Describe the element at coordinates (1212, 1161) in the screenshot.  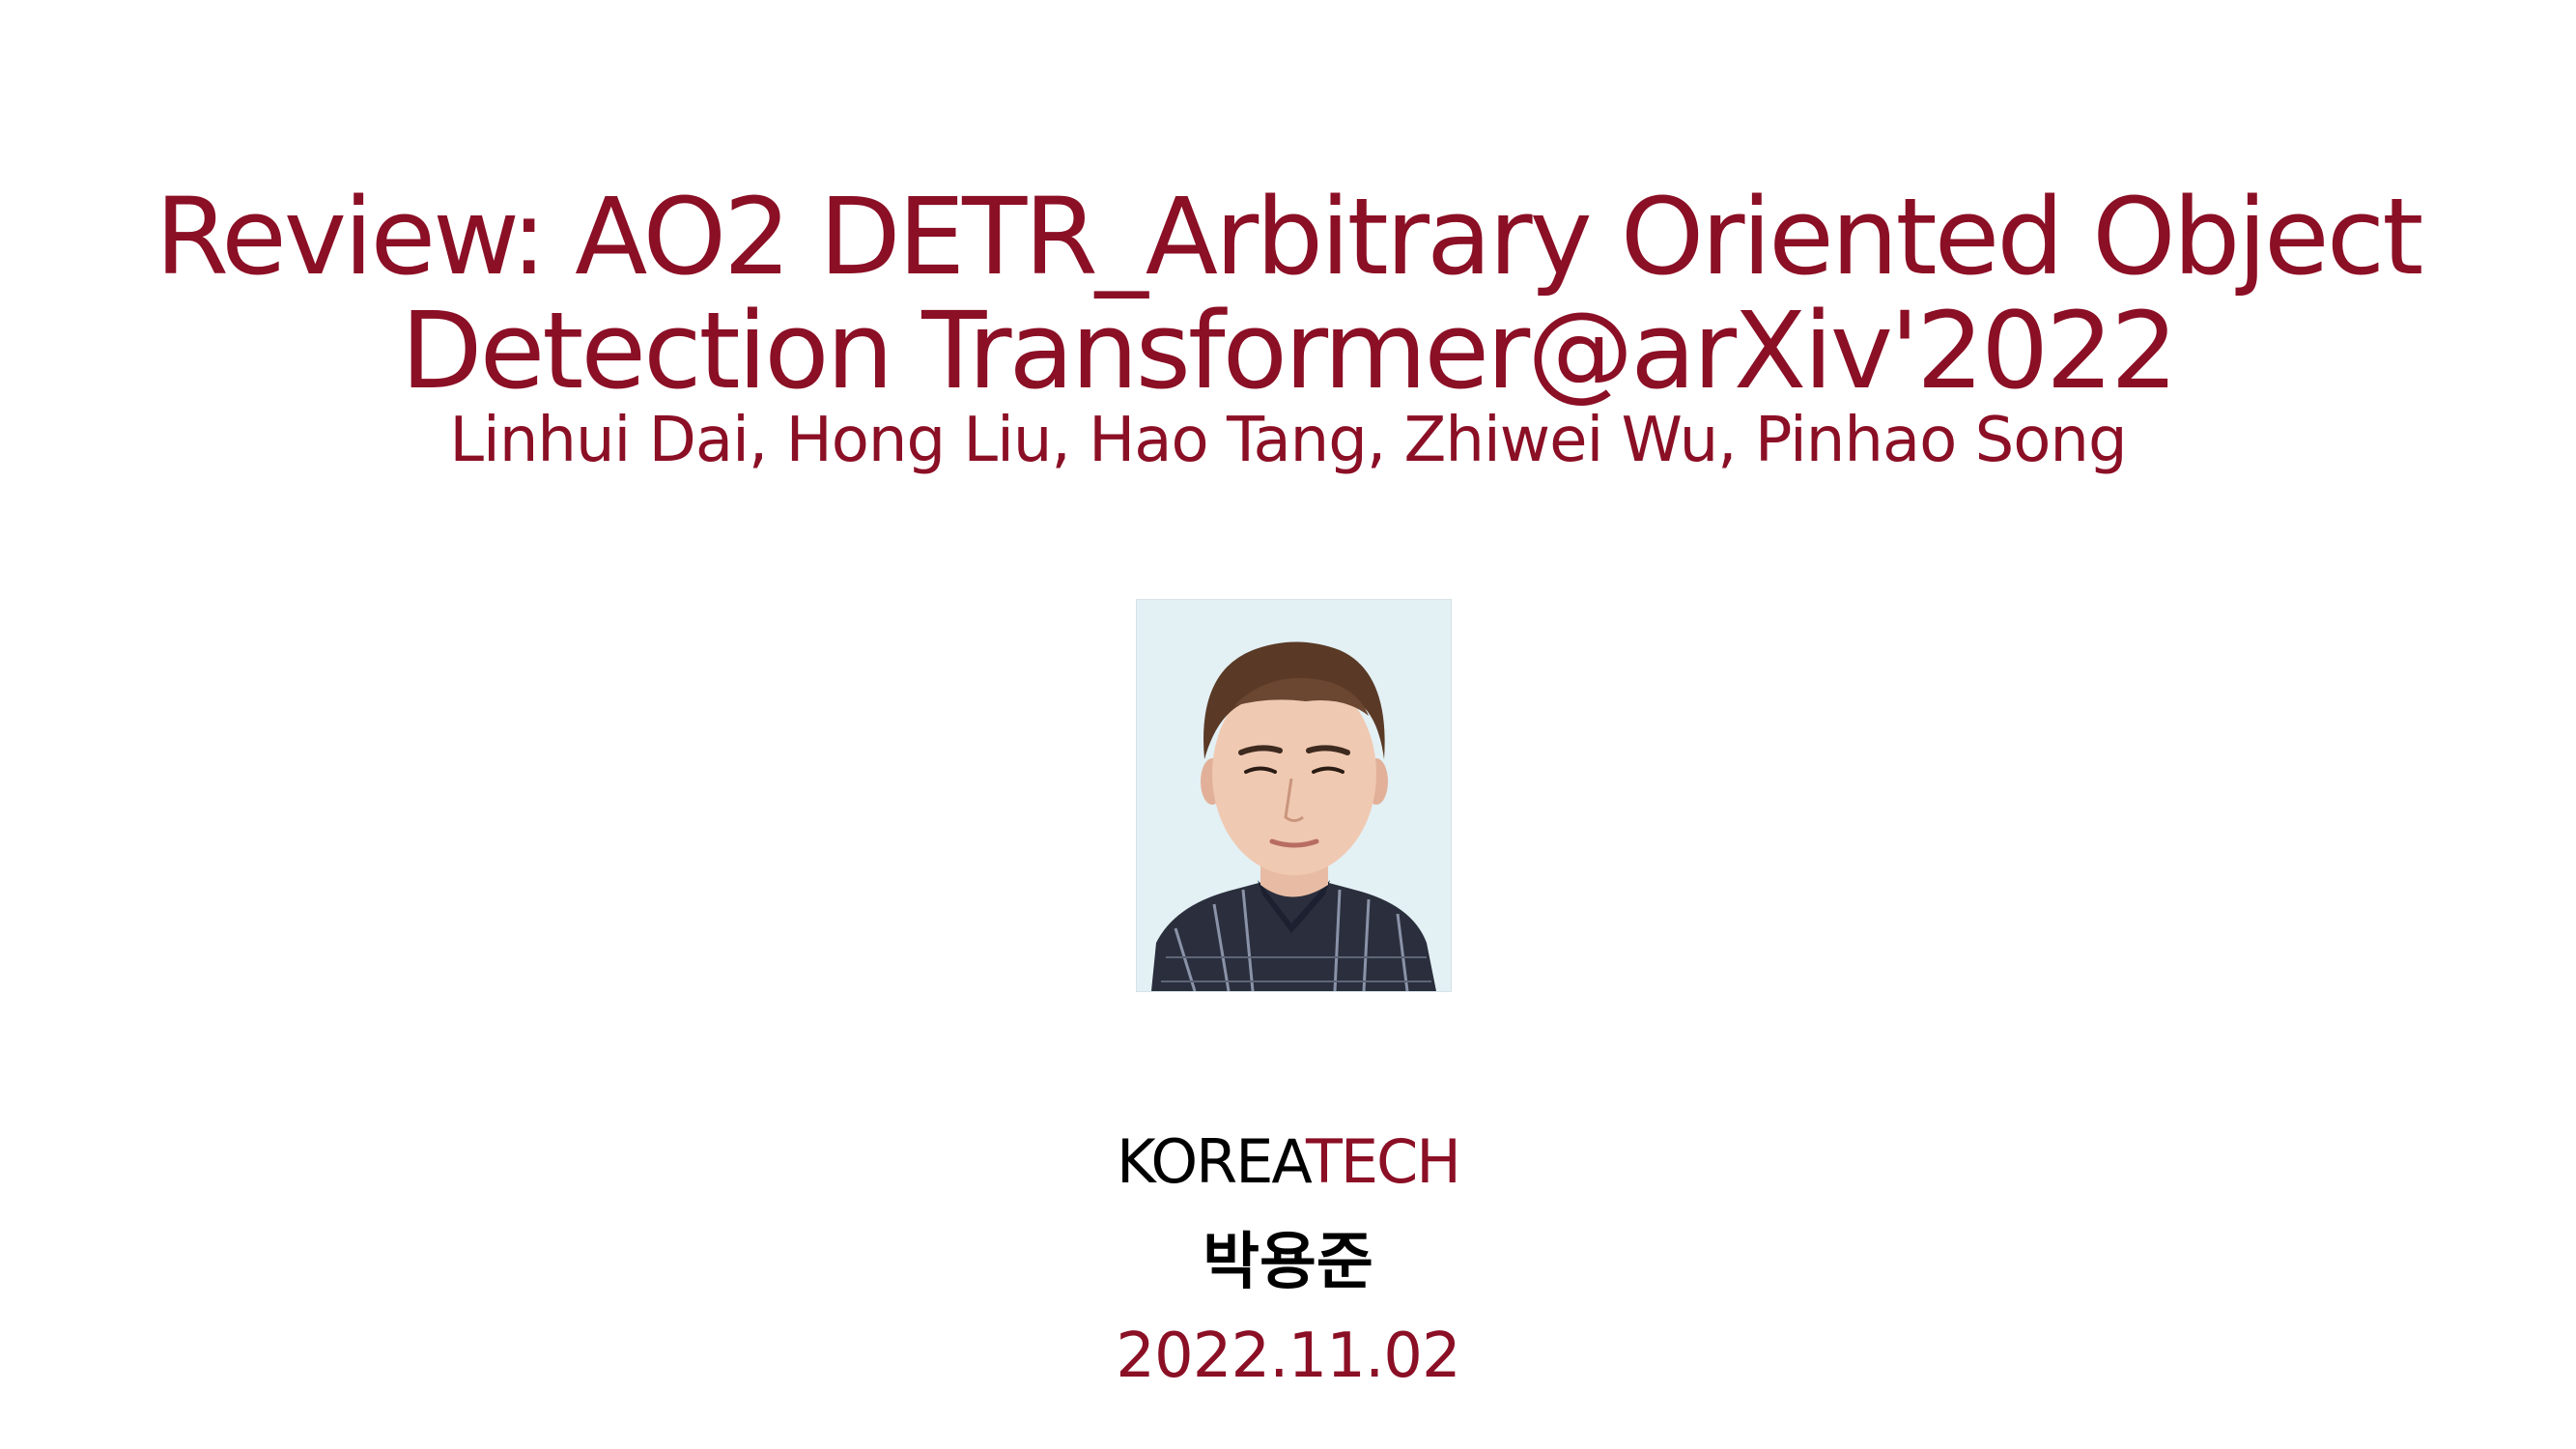
I see `affiliation-korea: KOREA` at that location.